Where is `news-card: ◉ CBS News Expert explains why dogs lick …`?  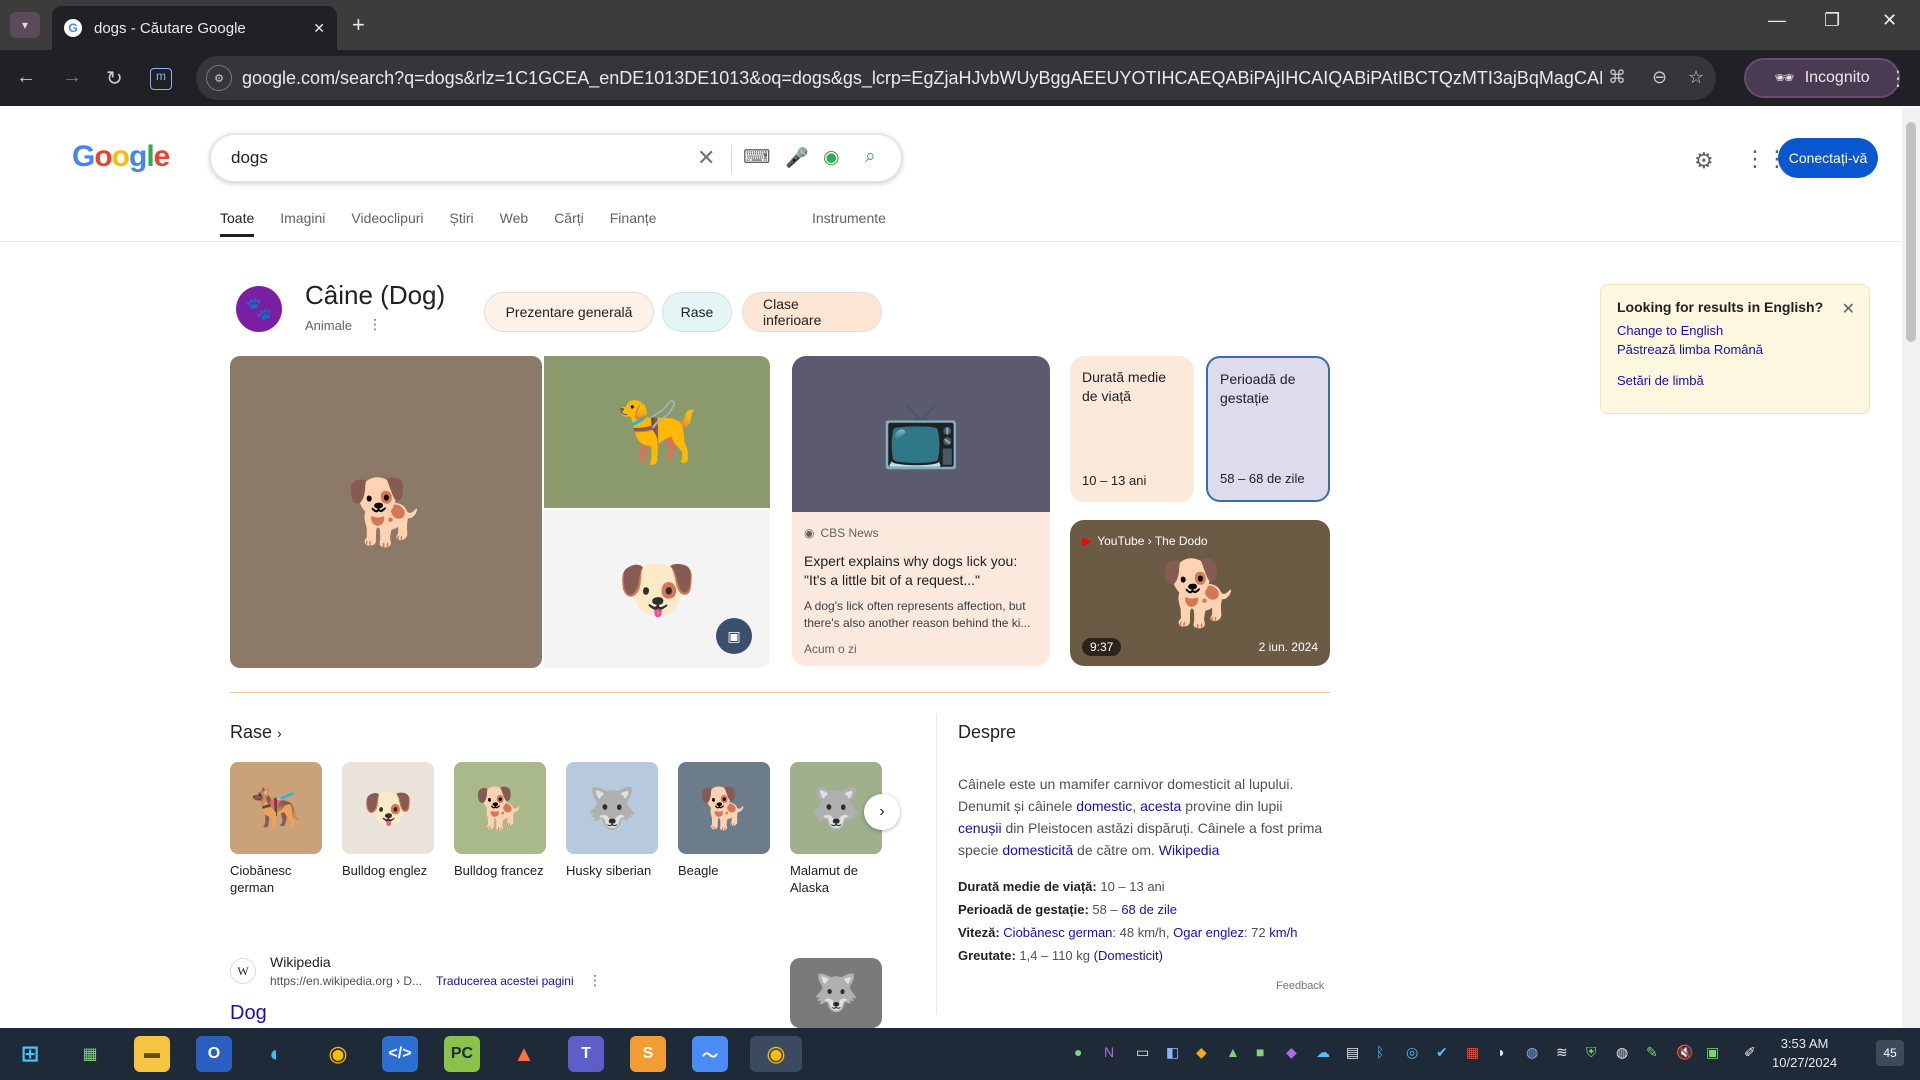
news-card: ◉ CBS News Expert explains why dogs lick … is located at coordinates (921, 589).